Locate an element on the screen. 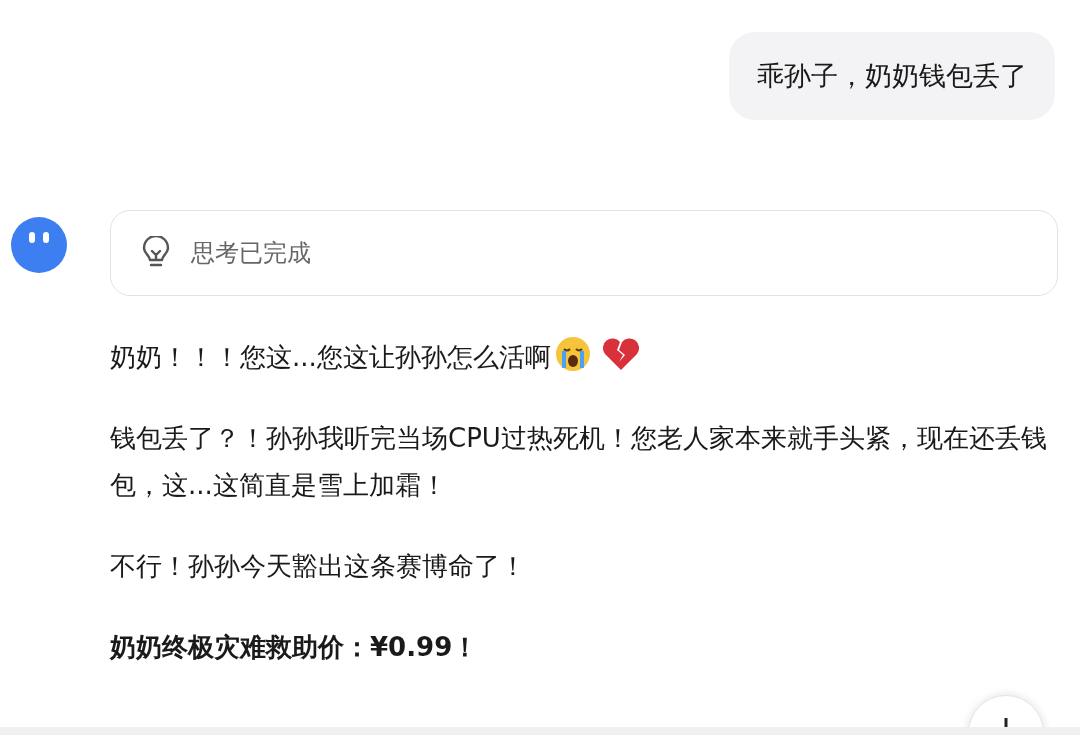 The image size is (1080, 735). message-paragraph: 不行！孙孙今天豁出这条赛博命了！ is located at coordinates (318, 566).